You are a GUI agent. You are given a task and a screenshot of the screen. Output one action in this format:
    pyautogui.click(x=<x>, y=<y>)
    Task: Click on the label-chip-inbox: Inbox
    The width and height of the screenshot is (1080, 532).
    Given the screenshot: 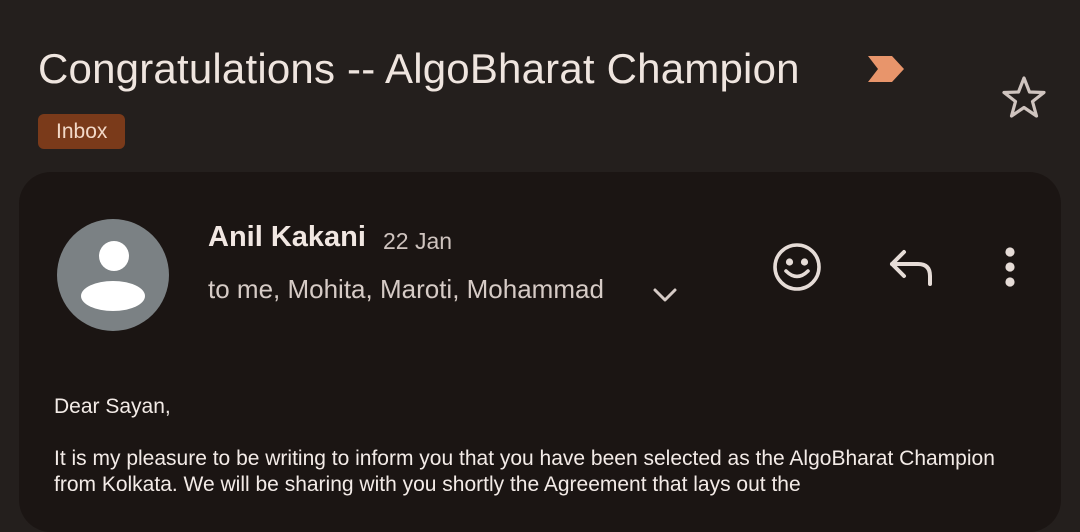 What is the action you would take?
    pyautogui.click(x=82, y=131)
    